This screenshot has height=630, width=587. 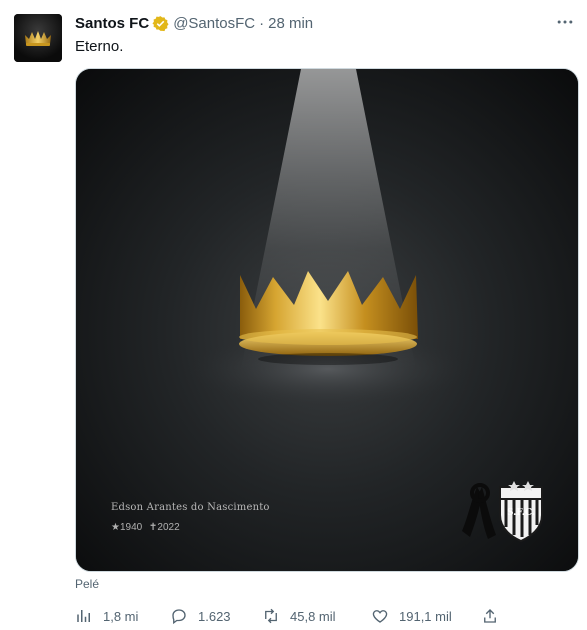 I want to click on retweet-button: 45,8 mil, so click(x=299, y=616).